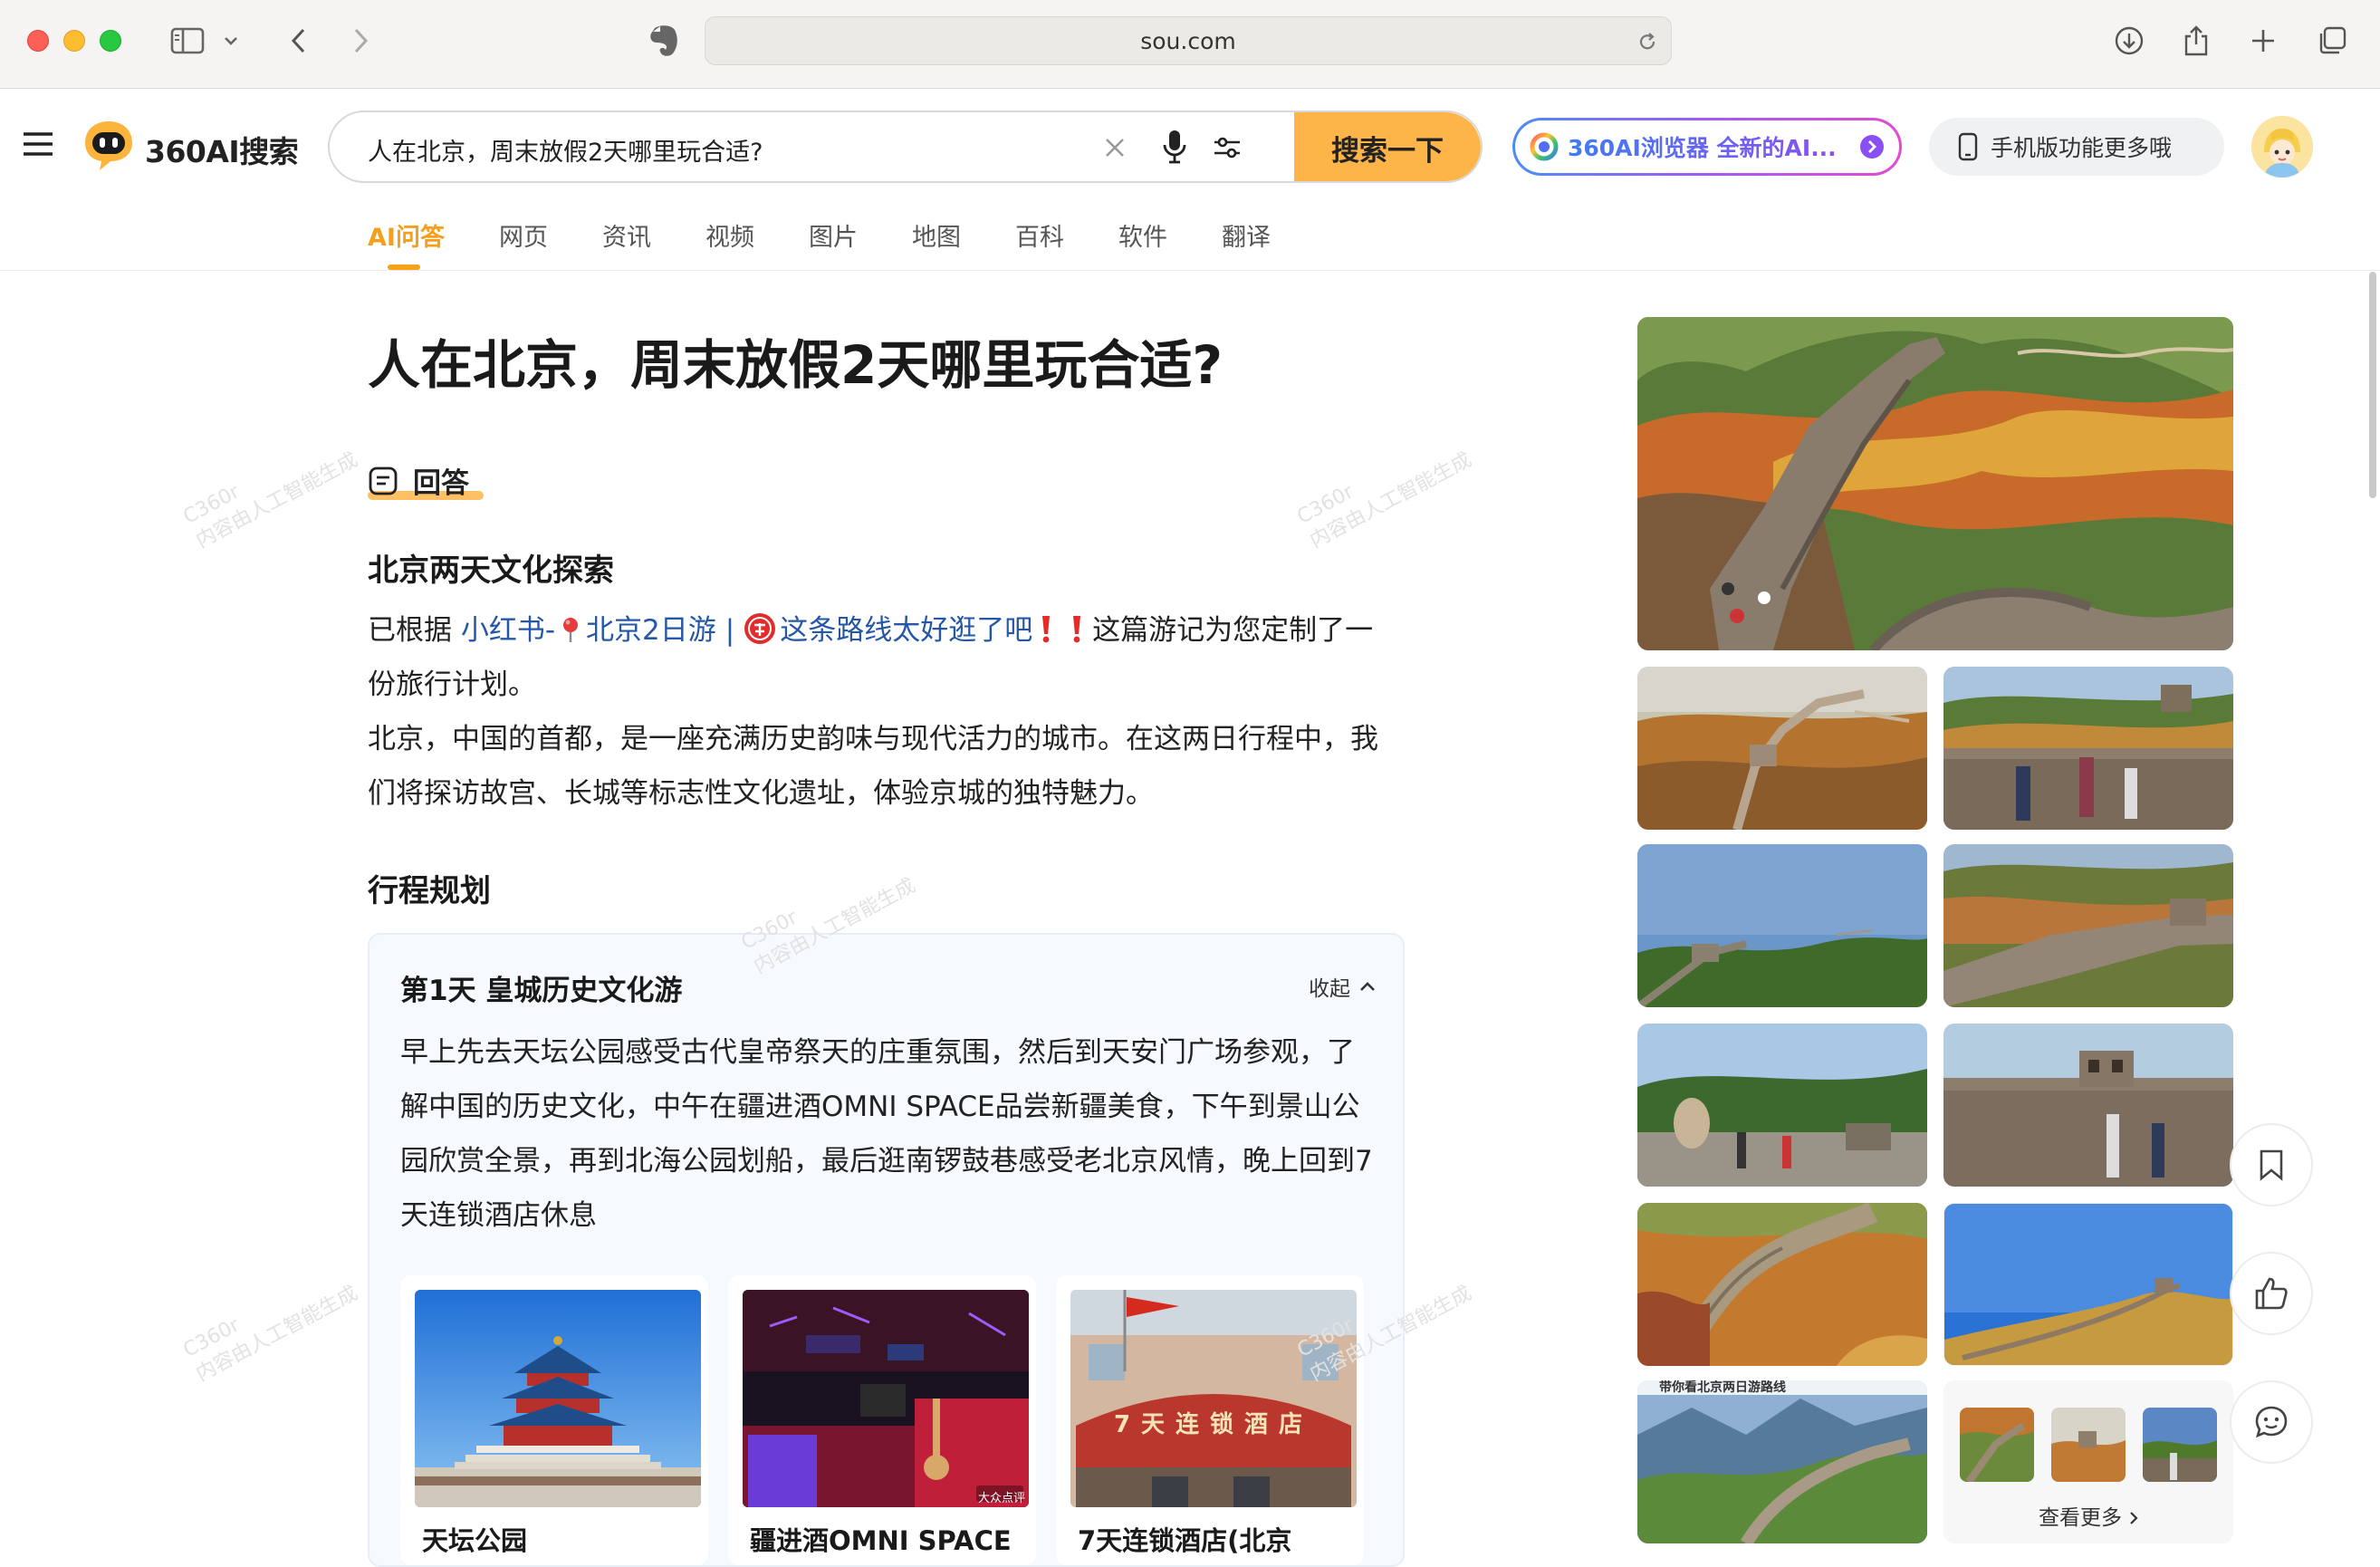  I want to click on sidebar-toggle-button, so click(188, 41).